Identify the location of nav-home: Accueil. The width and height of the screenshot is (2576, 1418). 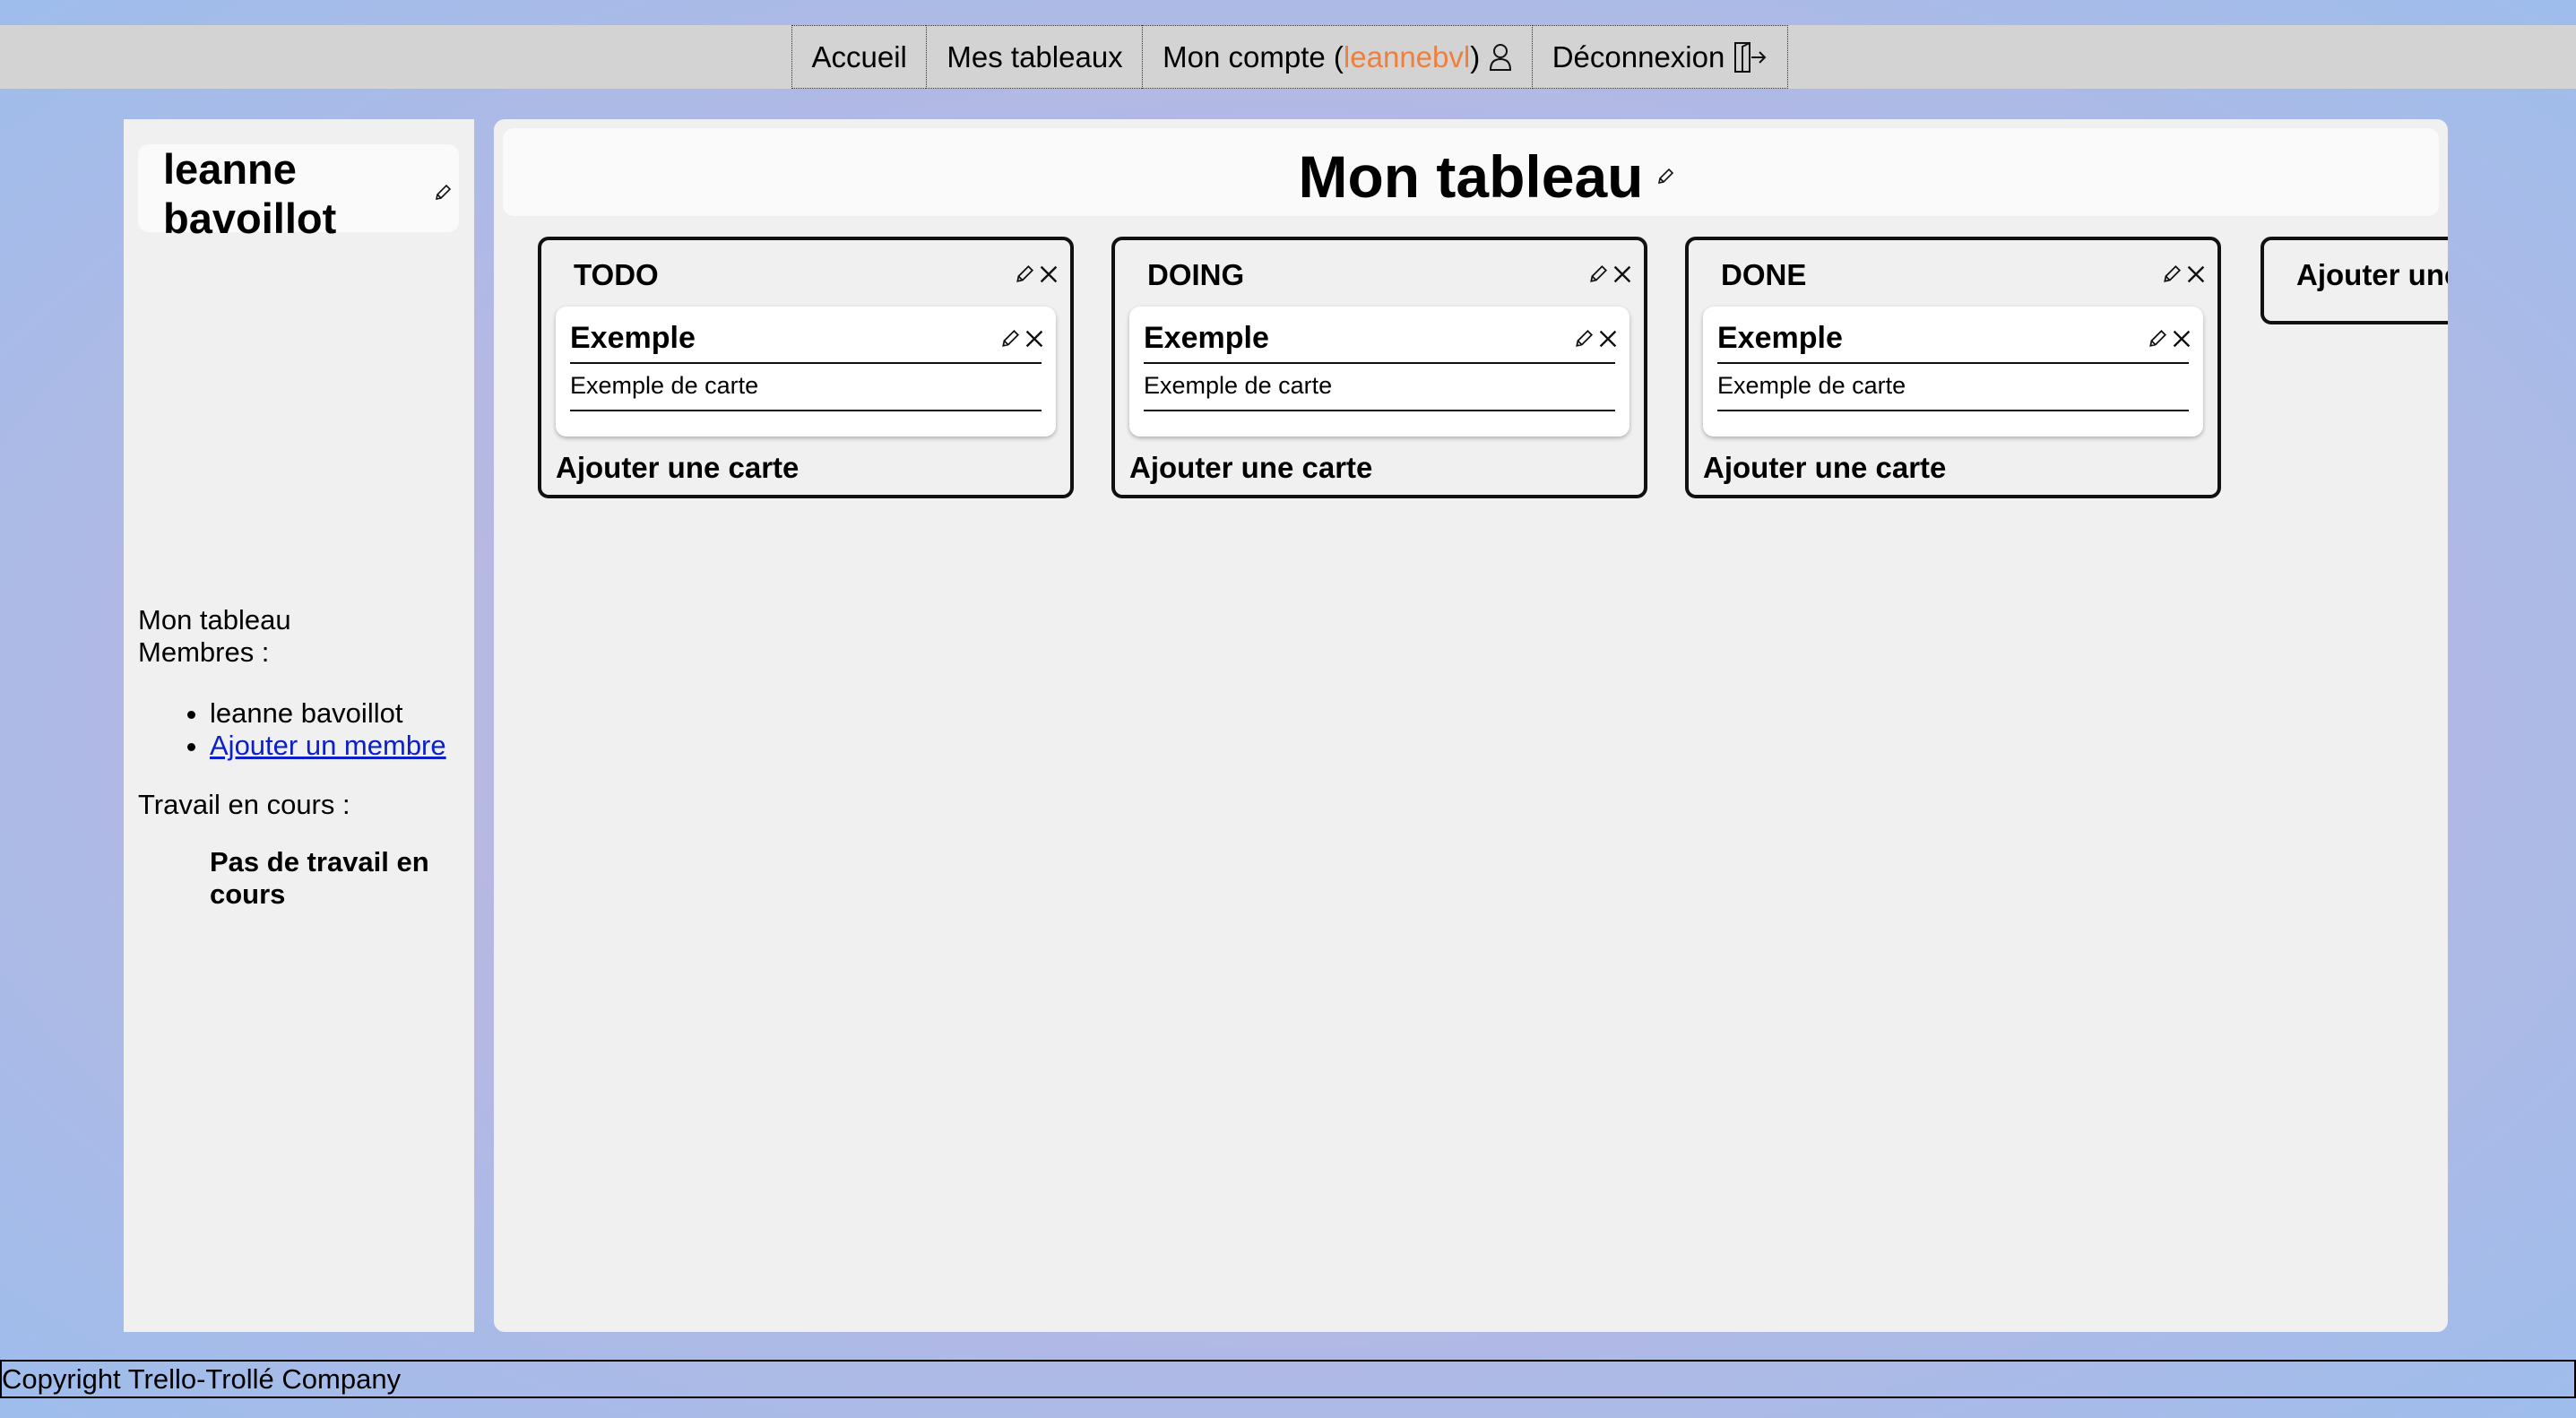
(859, 57).